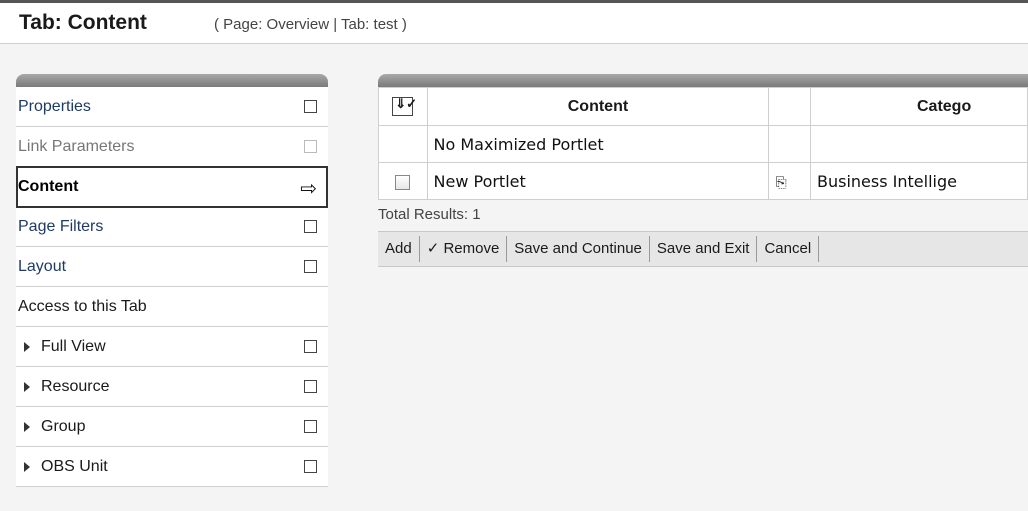 The image size is (1028, 511). I want to click on table-row: No Maximized Portlet, so click(703, 144).